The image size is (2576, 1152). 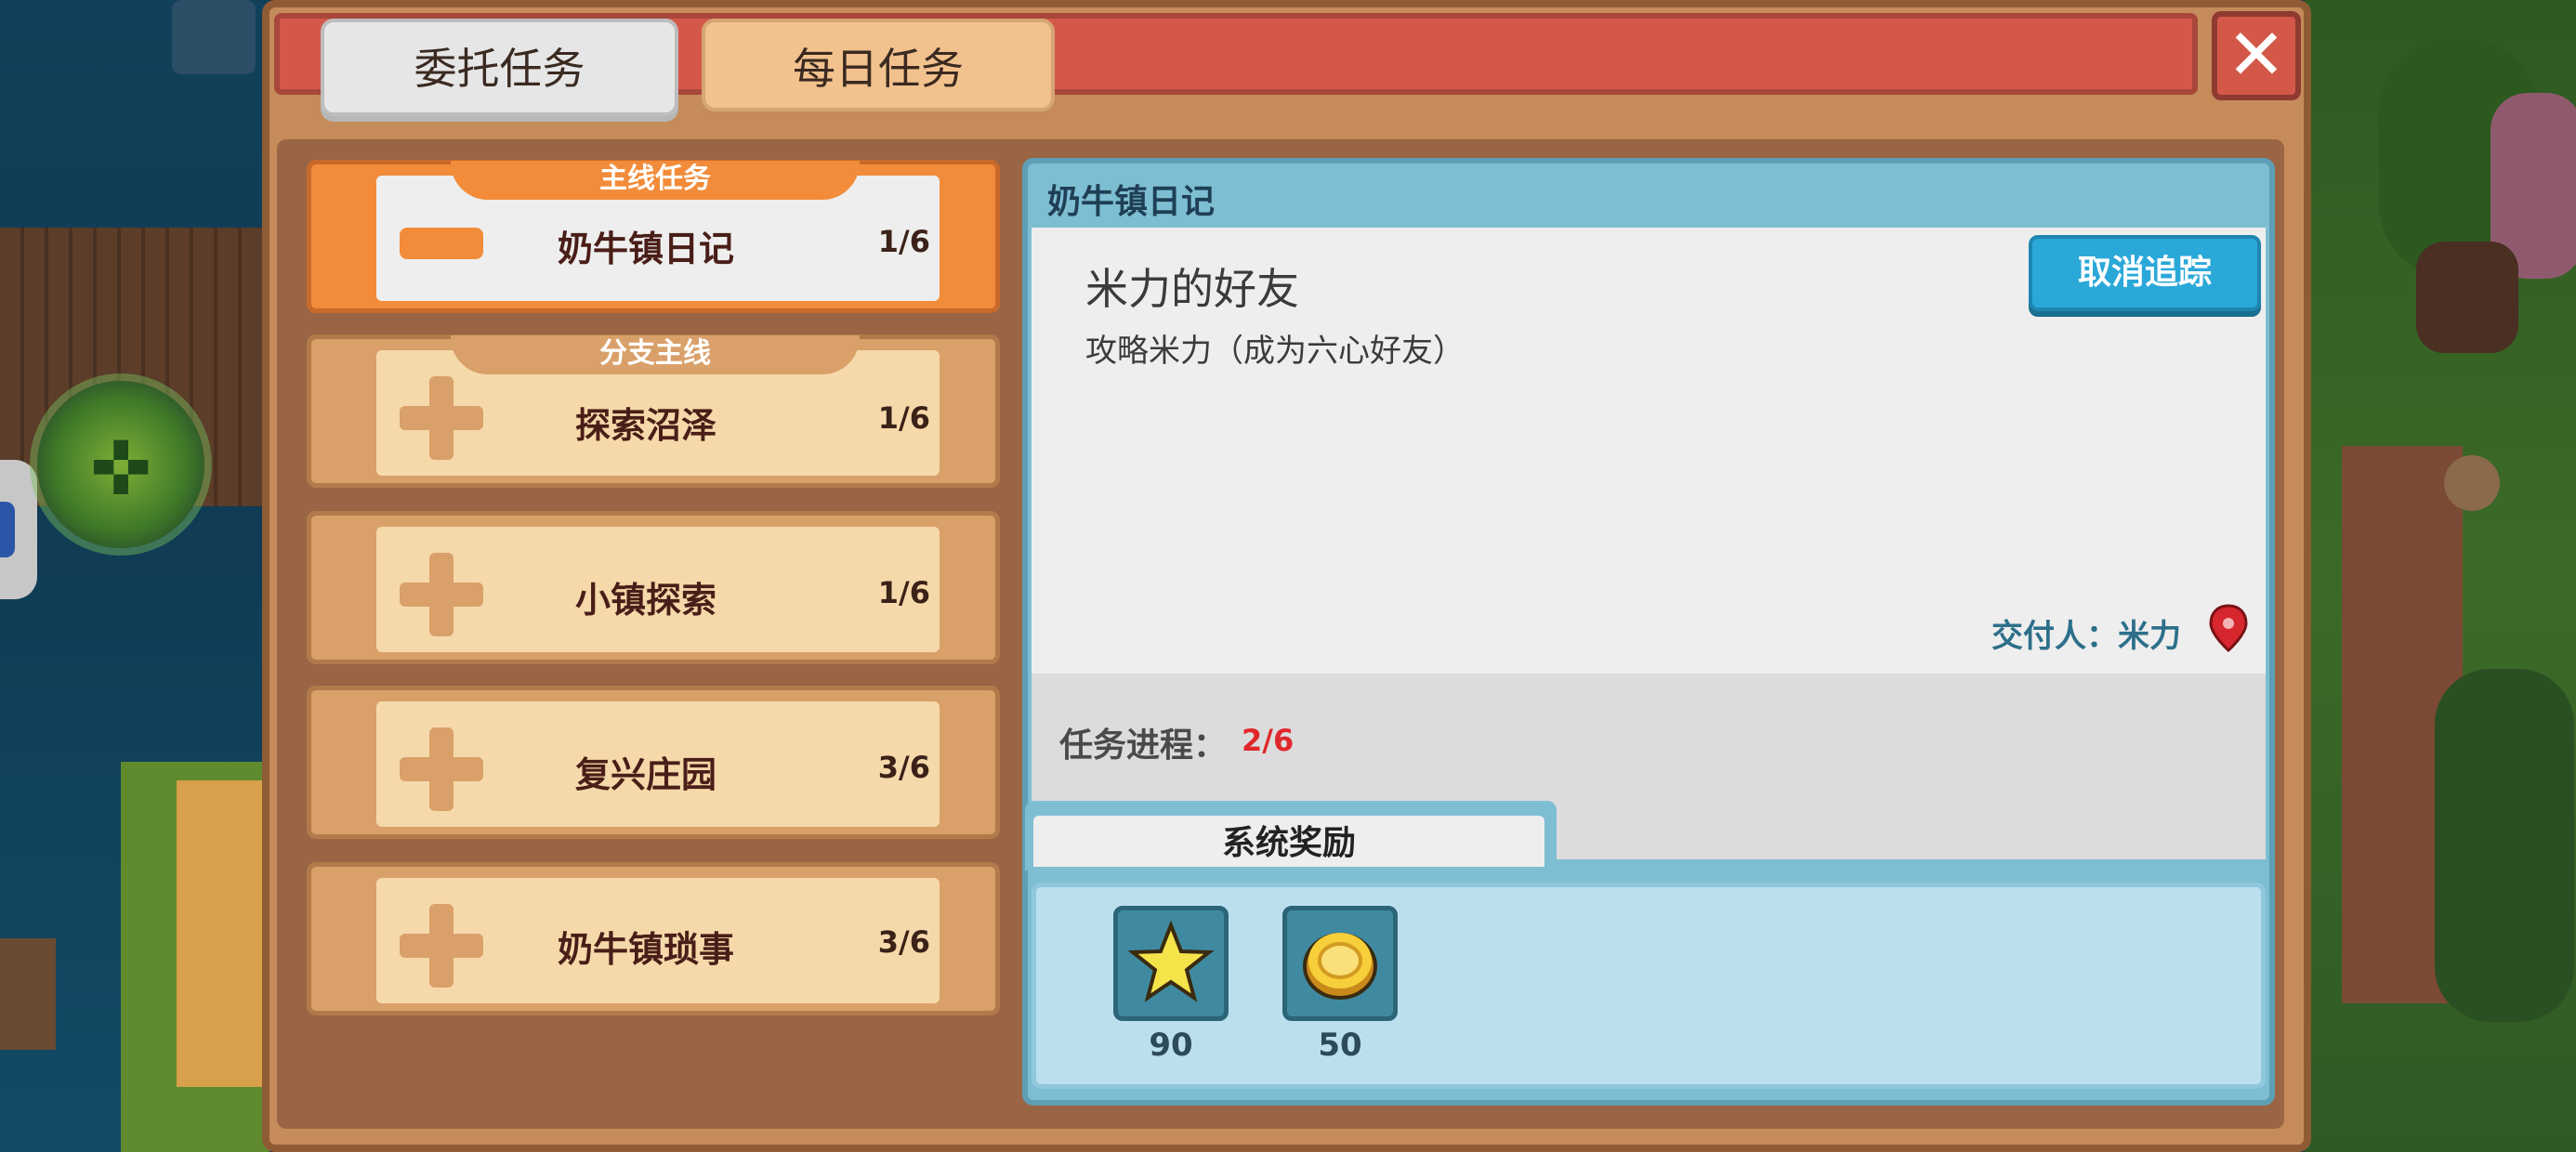 What do you see at coordinates (1171, 1045) in the screenshot?
I see `reward-star-amount: 90` at bounding box center [1171, 1045].